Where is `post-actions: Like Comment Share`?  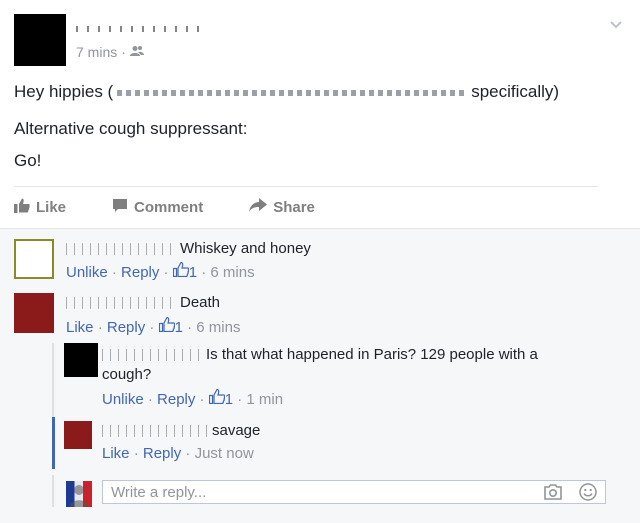
post-actions: Like Comment Share is located at coordinates (306, 207).